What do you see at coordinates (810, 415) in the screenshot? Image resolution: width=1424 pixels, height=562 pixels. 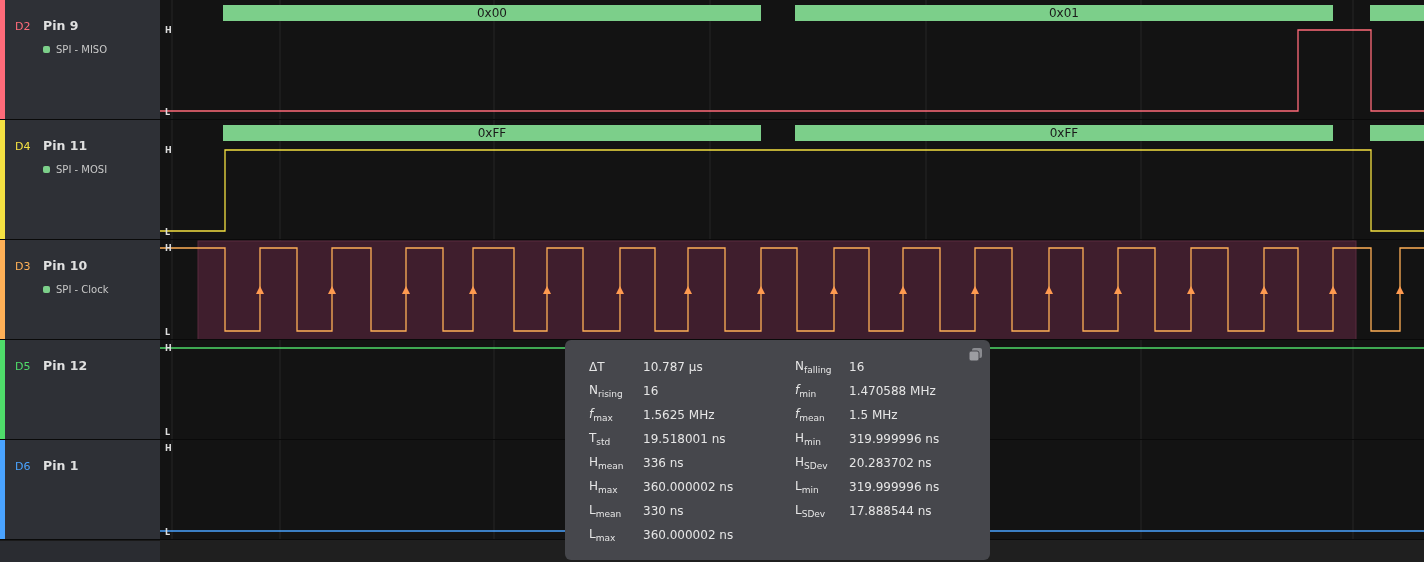 I see `measurement-label: f$_{mean}$` at bounding box center [810, 415].